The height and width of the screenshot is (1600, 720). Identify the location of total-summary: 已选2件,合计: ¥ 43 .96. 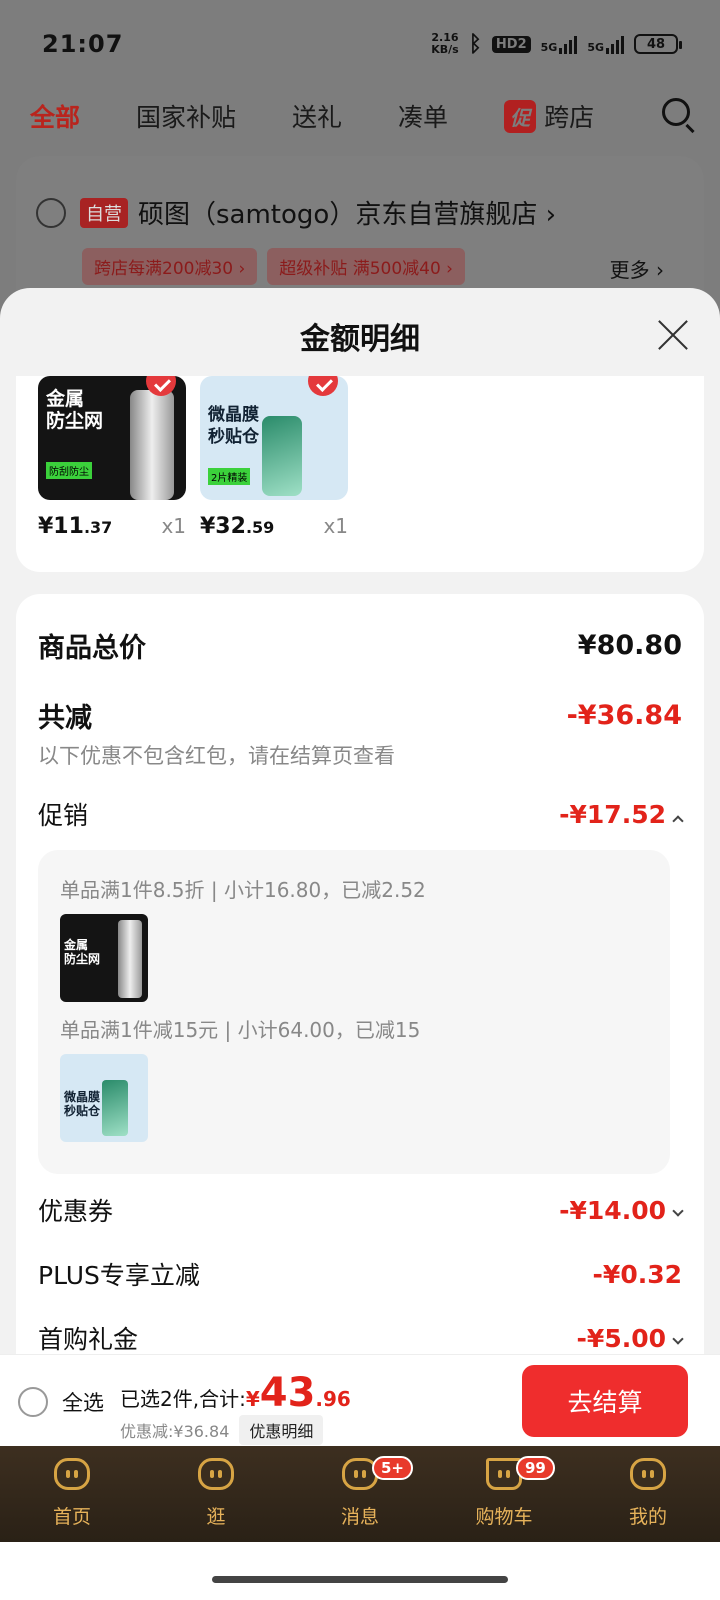
(235, 1393).